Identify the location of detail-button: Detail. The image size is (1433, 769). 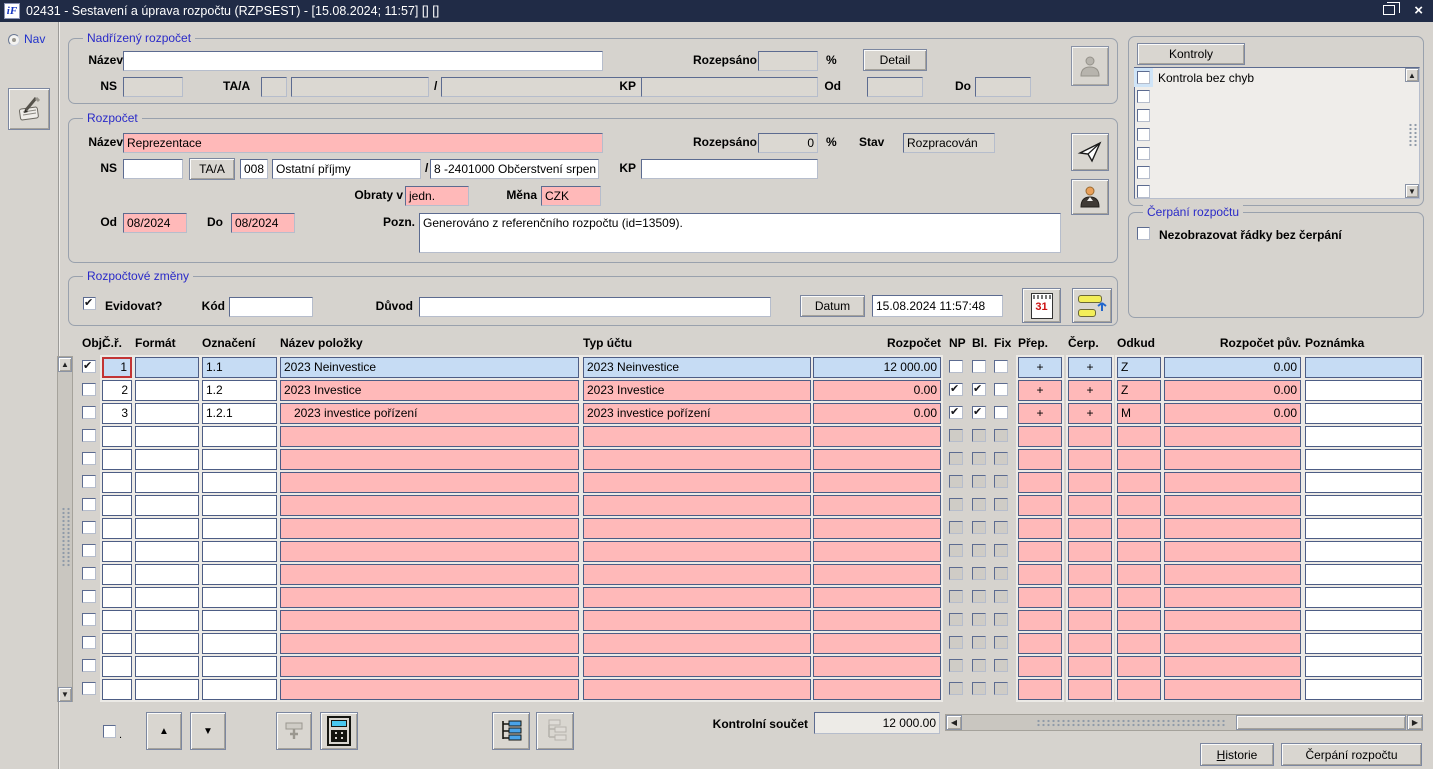
(895, 60).